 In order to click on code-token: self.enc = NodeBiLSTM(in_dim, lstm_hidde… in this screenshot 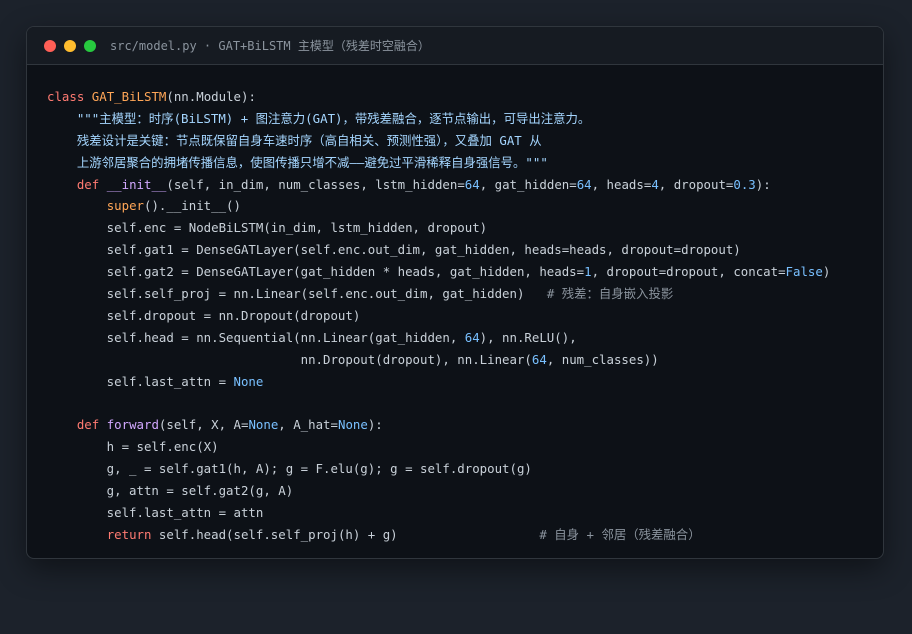, I will do `click(267, 228)`.